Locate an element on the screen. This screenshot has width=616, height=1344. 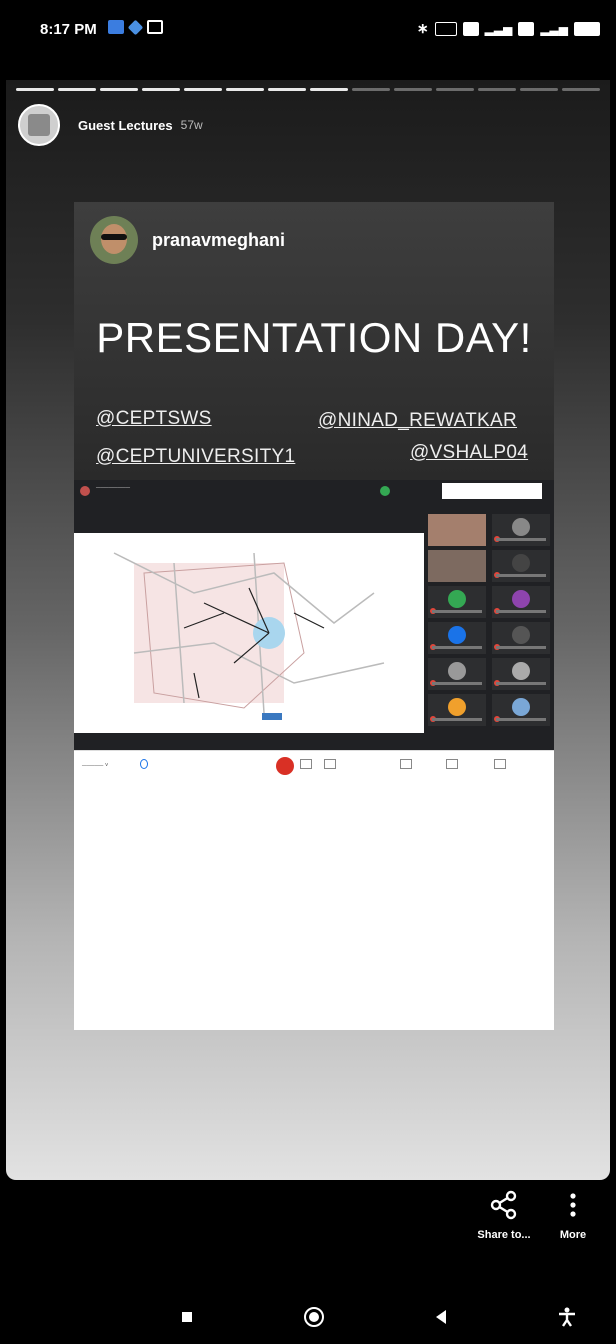
activities-icon is located at coordinates (500, 764).